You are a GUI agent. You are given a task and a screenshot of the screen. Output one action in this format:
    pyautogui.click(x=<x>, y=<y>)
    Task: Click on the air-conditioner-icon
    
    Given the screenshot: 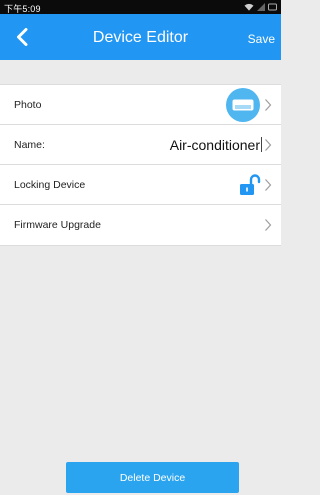 What is the action you would take?
    pyautogui.click(x=243, y=105)
    